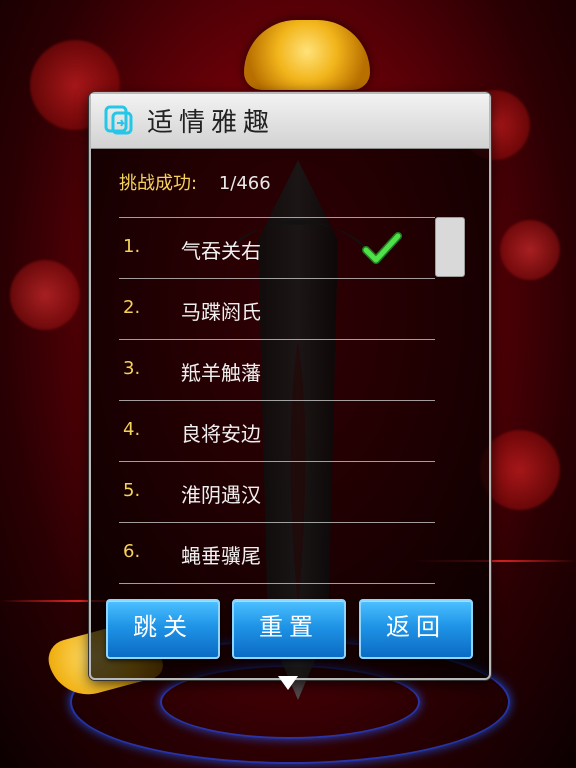 This screenshot has height=768, width=576. Describe the element at coordinates (221, 312) in the screenshot. I see `level-name: 马蹀阏氏` at that location.